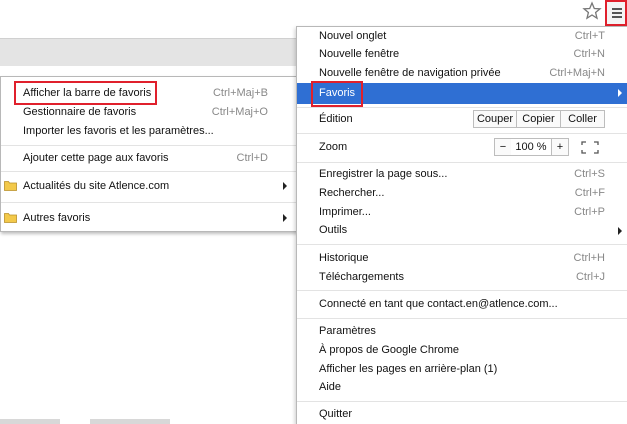  I want to click on hamburger-menu-icon, so click(616, 13).